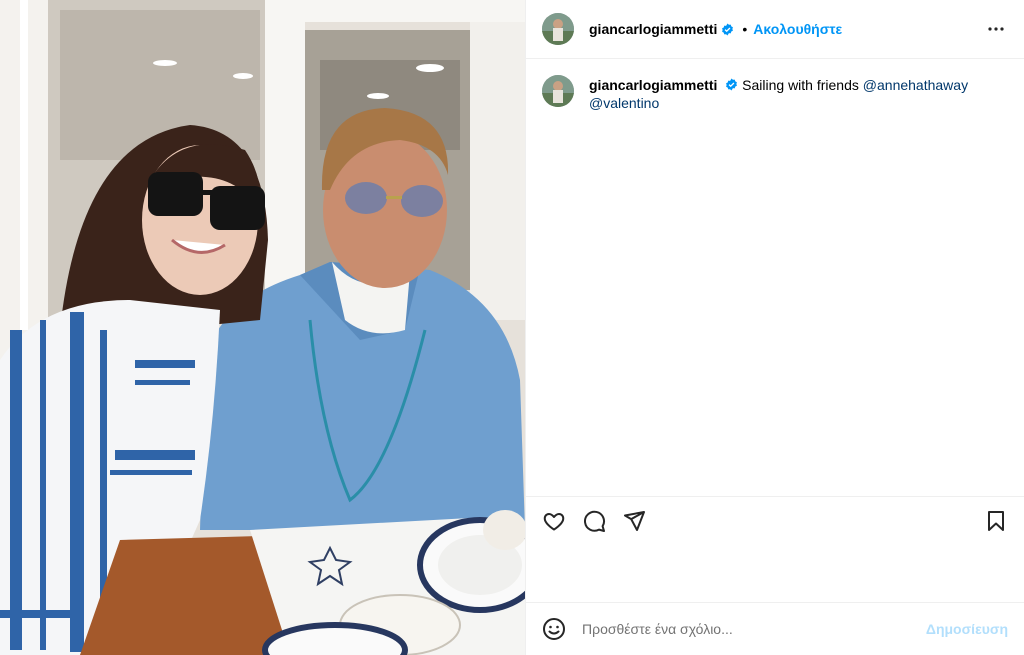  I want to click on bookmark-icon, so click(996, 521).